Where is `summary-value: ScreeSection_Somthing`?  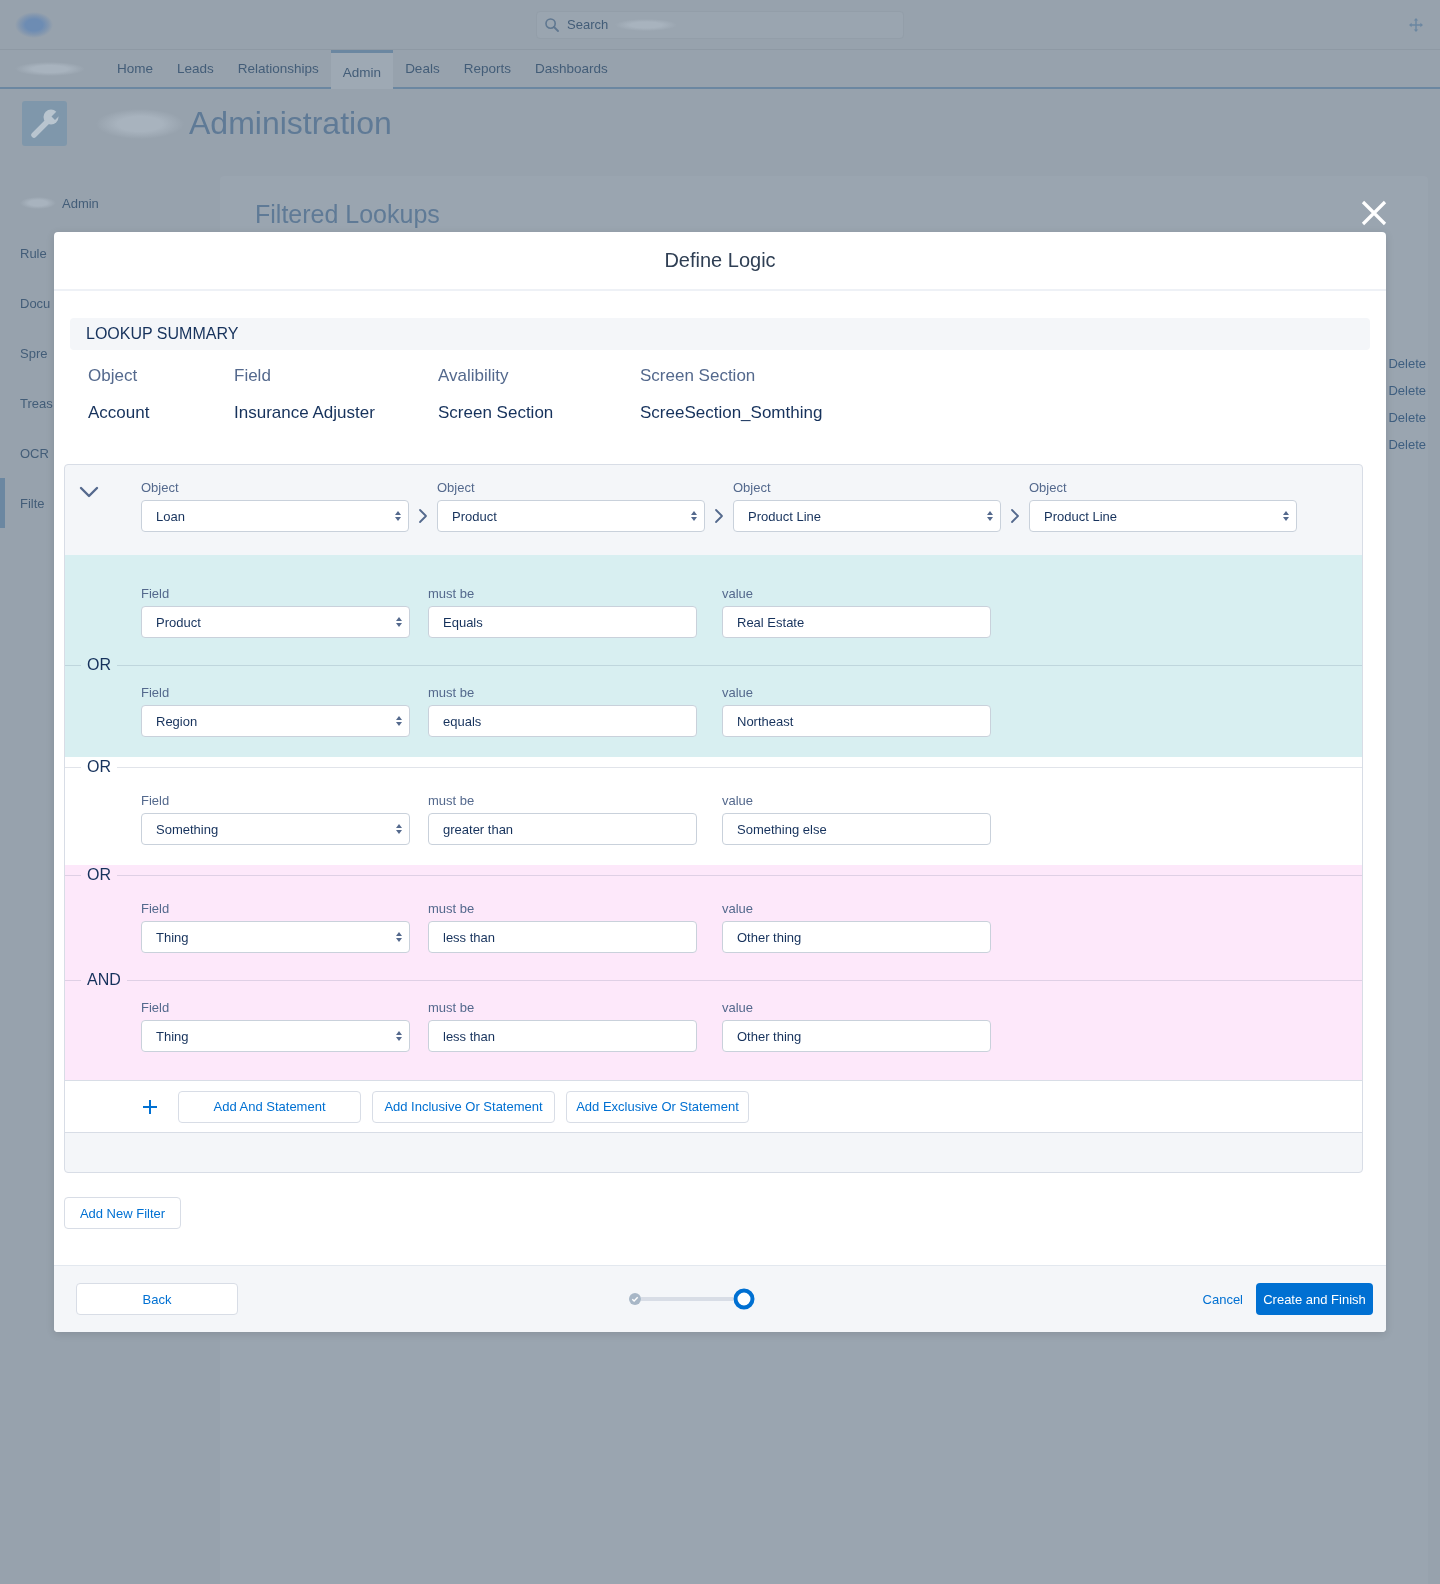
summary-value: ScreeSection_Somthing is located at coordinates (731, 413).